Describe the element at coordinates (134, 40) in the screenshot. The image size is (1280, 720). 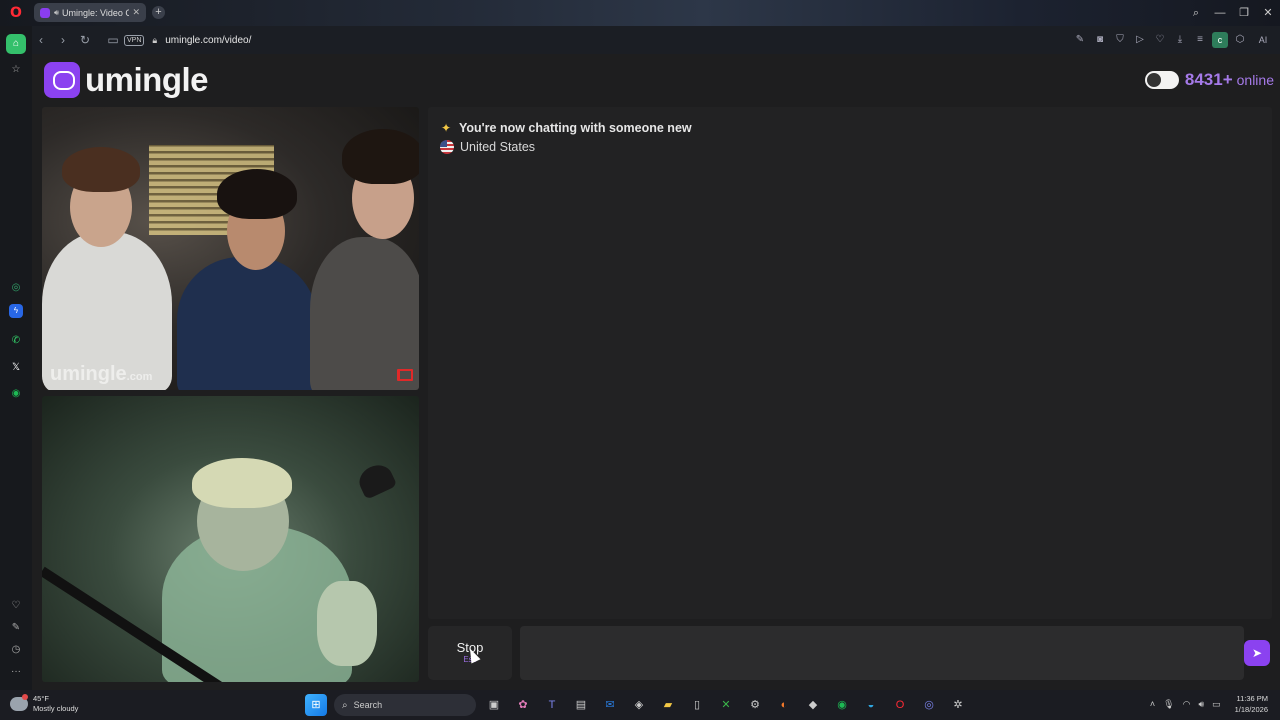
I see `vpn-badge: VPN` at that location.